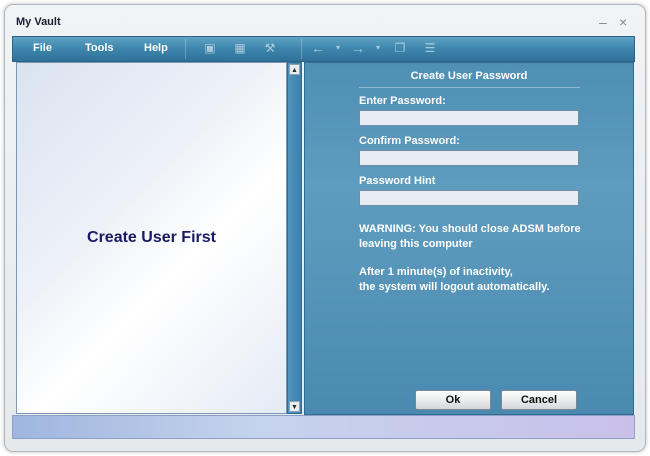 This screenshot has height=456, width=650. I want to click on inactivity-line-1: After 1 minute(s) of inactivity,, so click(436, 272).